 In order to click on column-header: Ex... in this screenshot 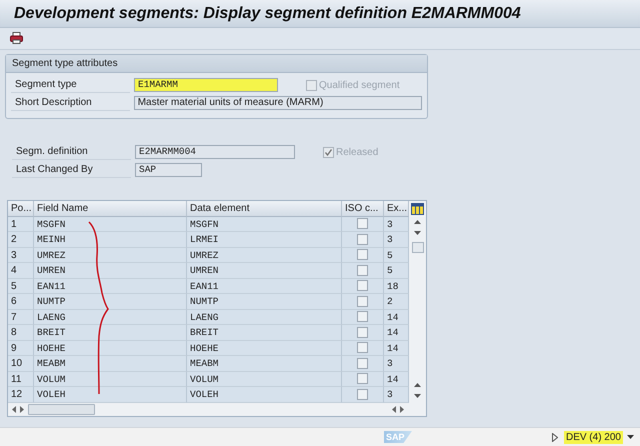, I will do `click(396, 208)`.